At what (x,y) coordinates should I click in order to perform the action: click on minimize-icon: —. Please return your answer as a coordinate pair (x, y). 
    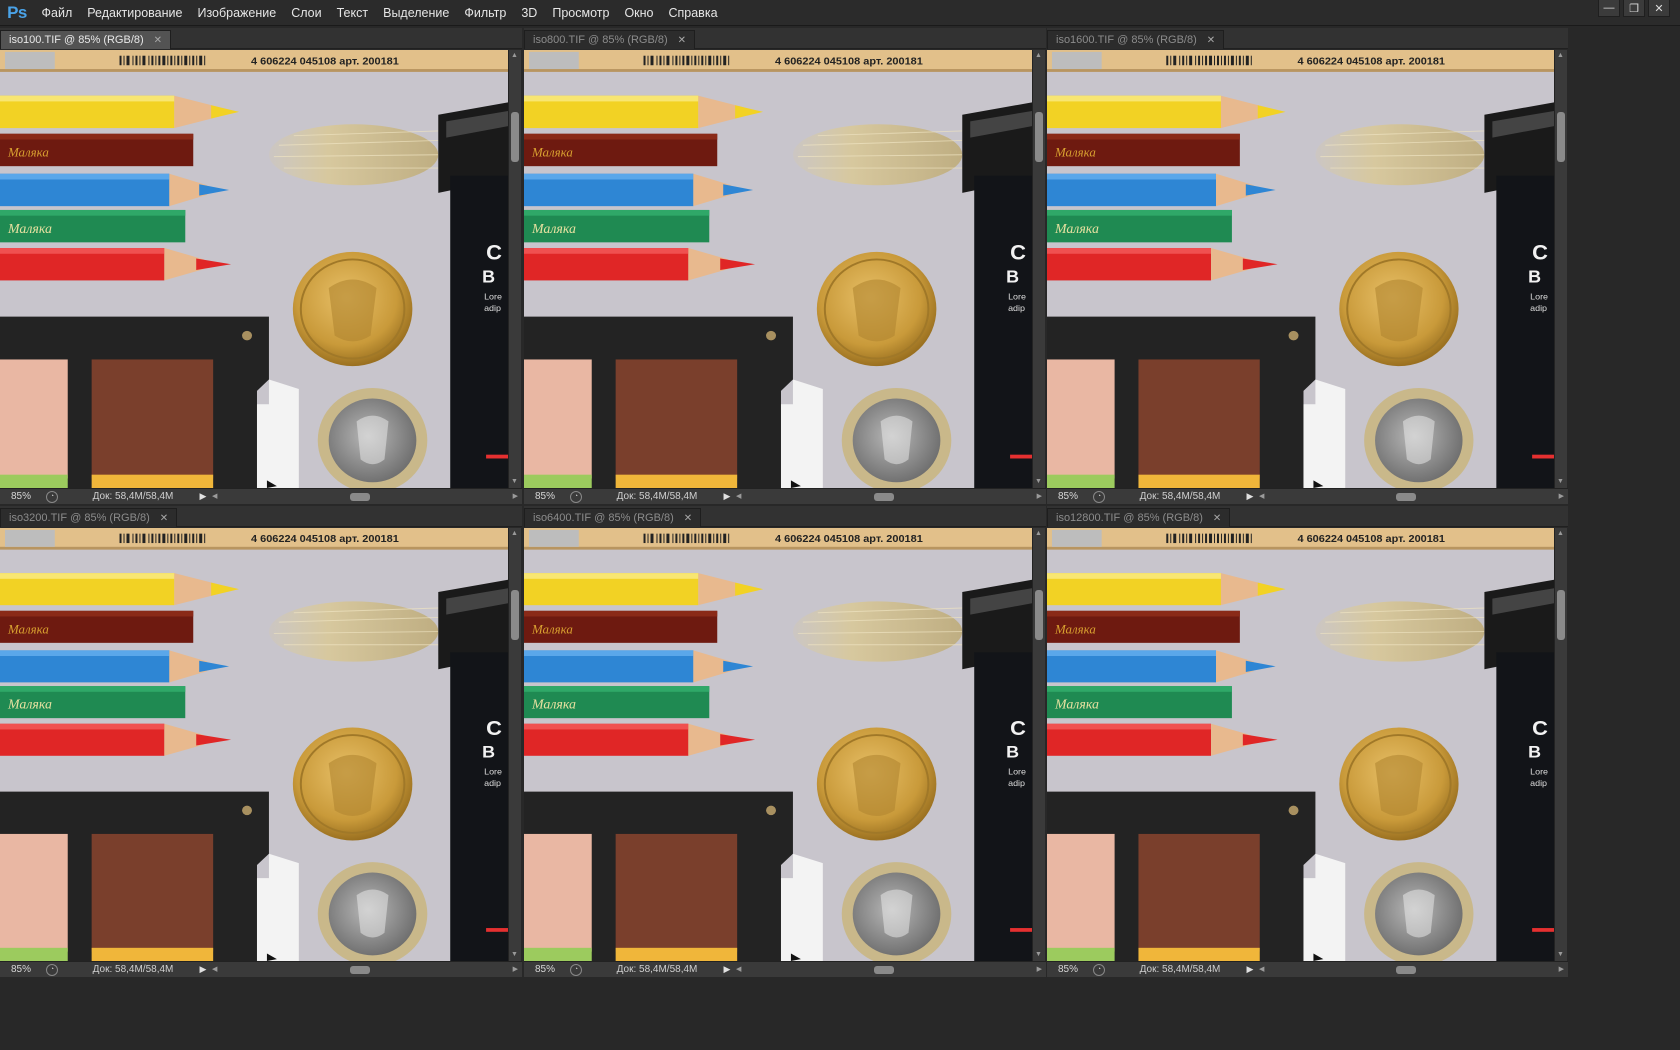
    Looking at the image, I should click on (1609, 8).